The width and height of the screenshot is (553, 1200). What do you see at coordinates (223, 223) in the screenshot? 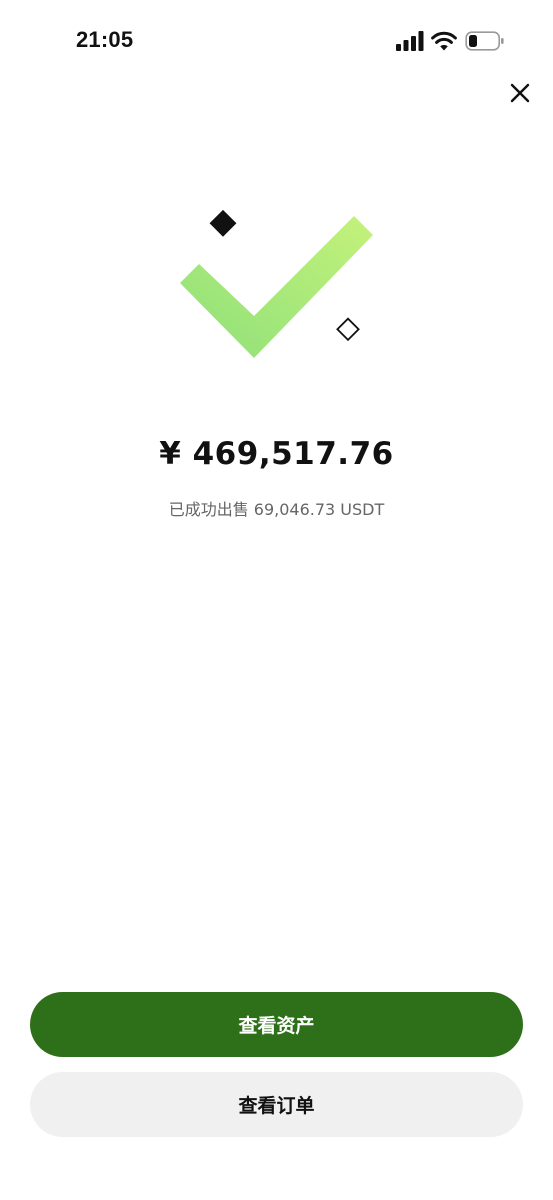
I see `filled-diamond-shape` at bounding box center [223, 223].